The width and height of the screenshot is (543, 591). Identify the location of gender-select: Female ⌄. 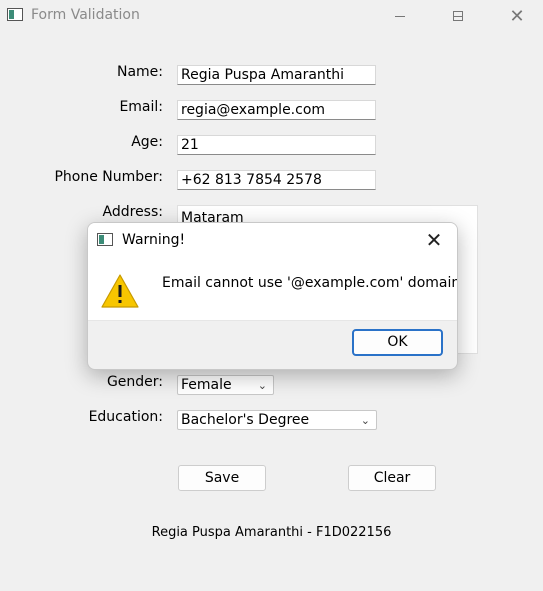
(225, 385).